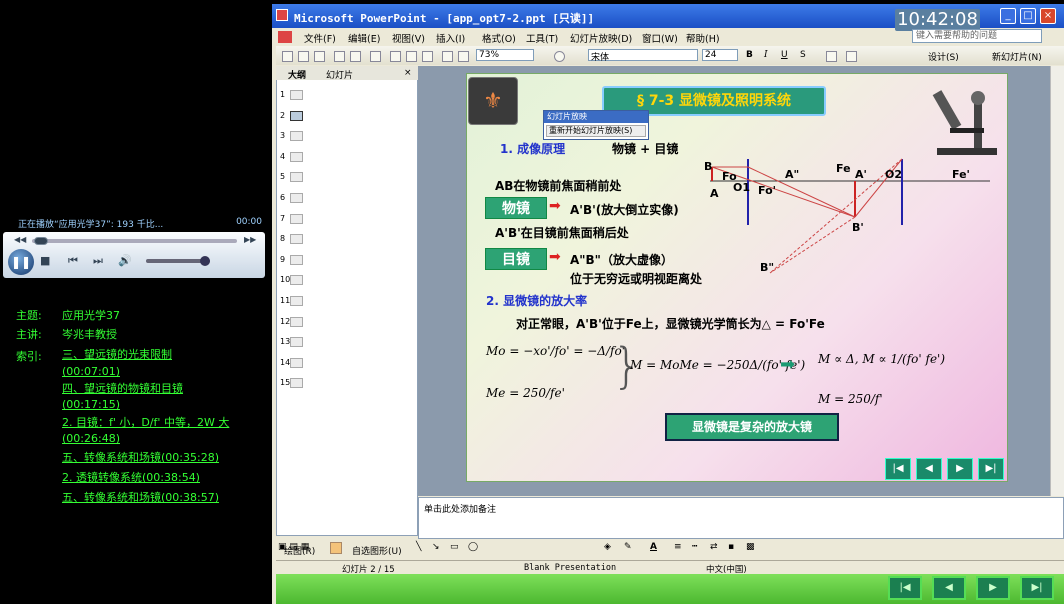  Describe the element at coordinates (473, 547) in the screenshot. I see `oval-icon: ◯` at that location.